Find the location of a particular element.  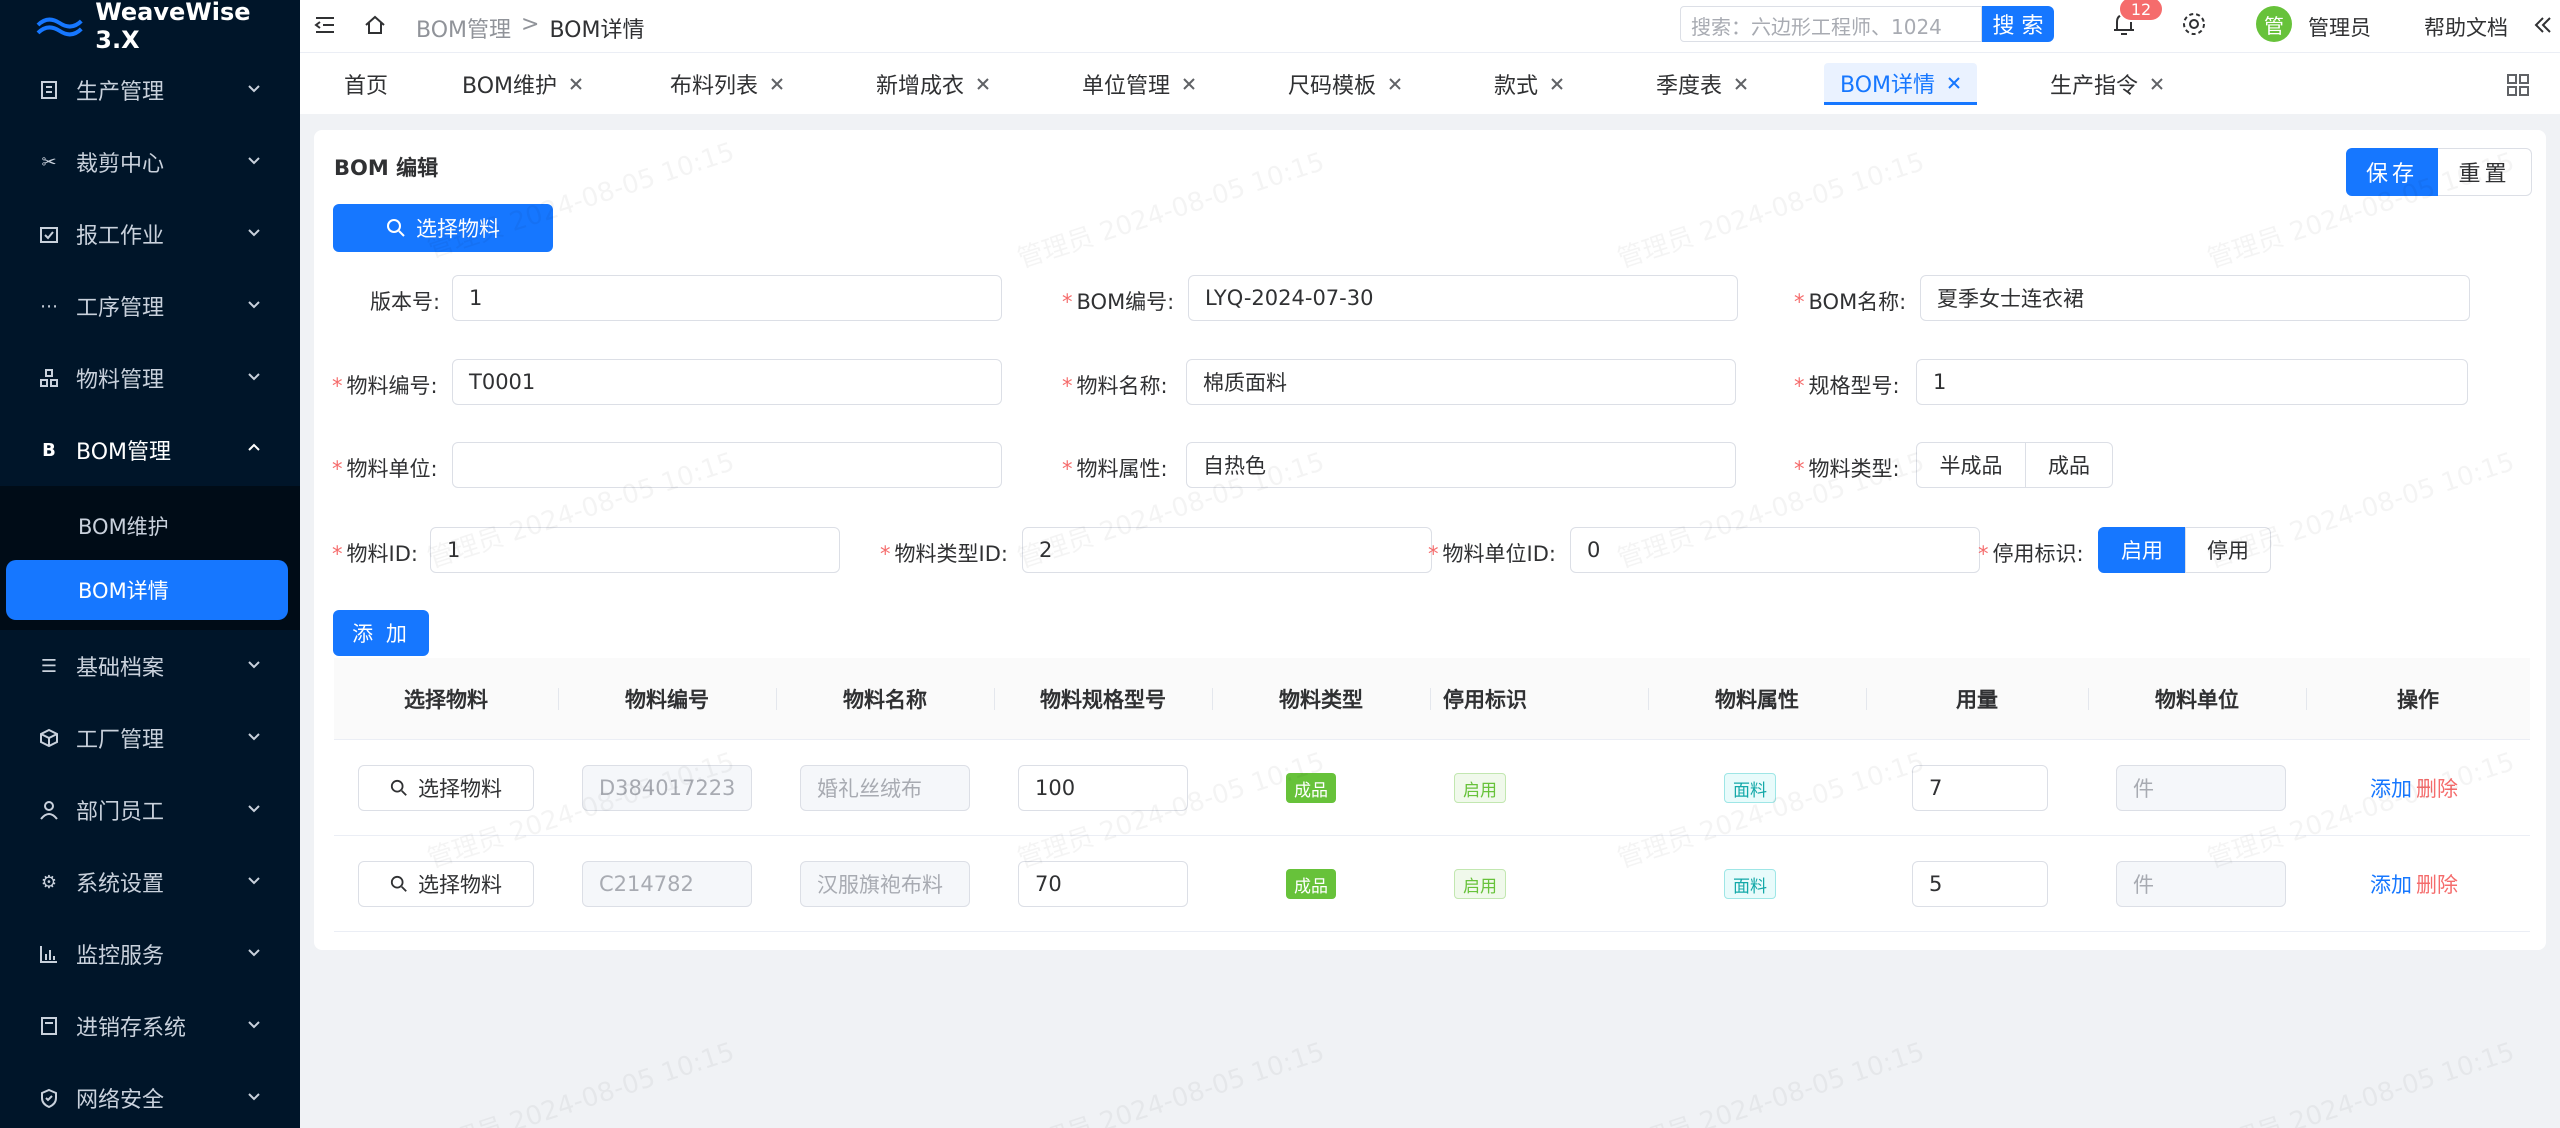

tab-style: 款式 is located at coordinates (1529, 84).